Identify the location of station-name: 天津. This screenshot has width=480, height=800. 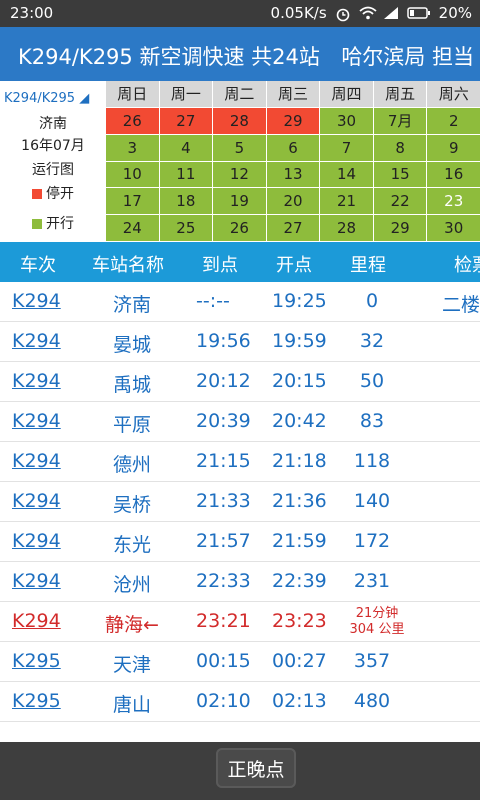
(131, 665).